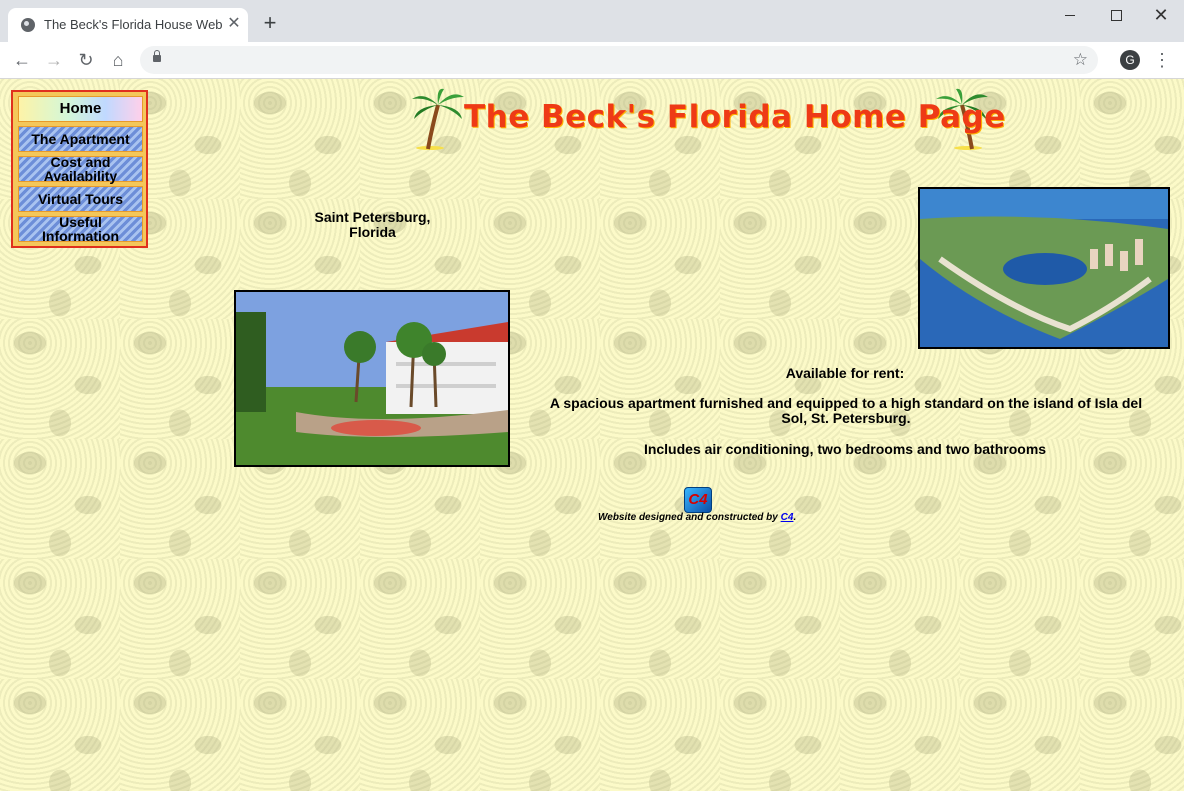 This screenshot has width=1184, height=791. I want to click on credit-text: Website designed and constructed by, so click(689, 517).